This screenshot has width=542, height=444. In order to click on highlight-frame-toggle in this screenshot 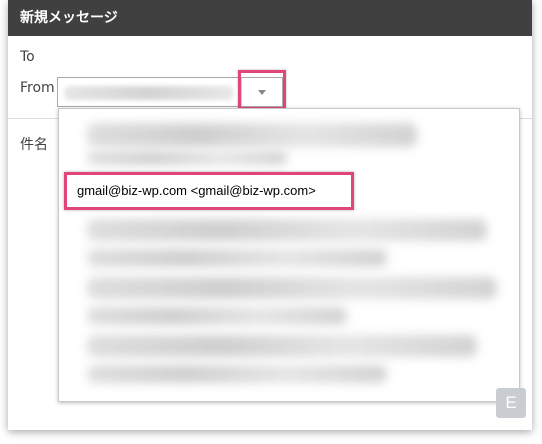, I will do `click(262, 90)`.